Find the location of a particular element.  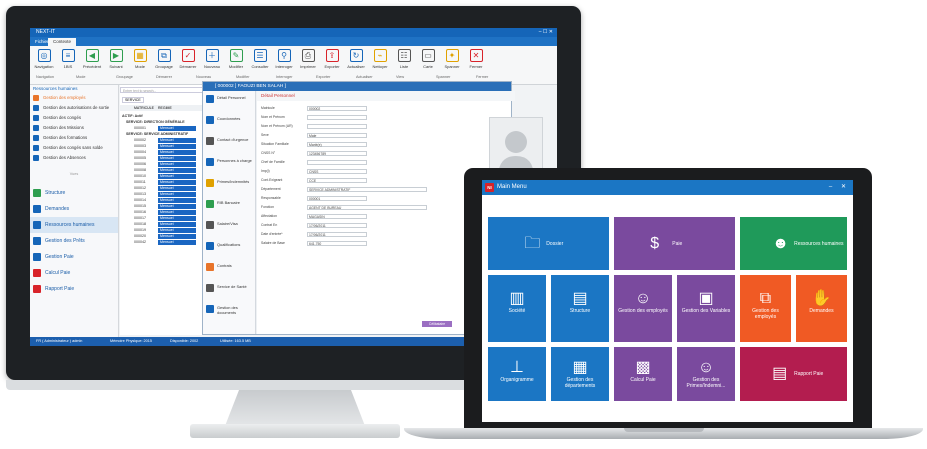

menu-tile-6: ▣ Gestion des Variables is located at coordinates (706, 308).